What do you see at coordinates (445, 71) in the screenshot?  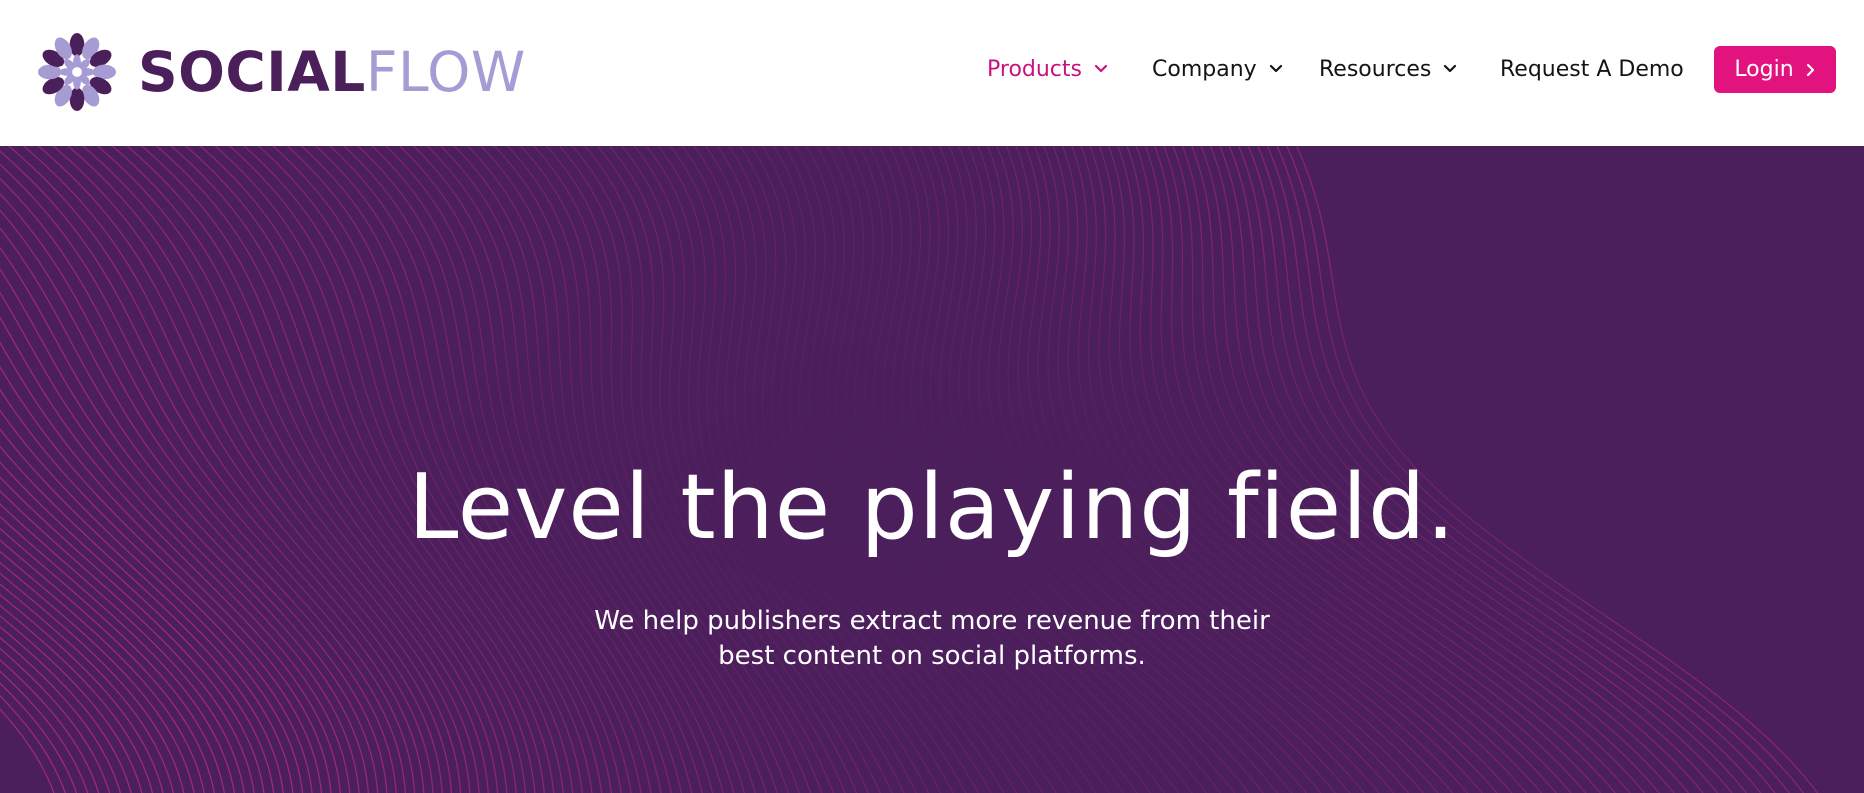 I see `brand-name-flow: FLOW` at bounding box center [445, 71].